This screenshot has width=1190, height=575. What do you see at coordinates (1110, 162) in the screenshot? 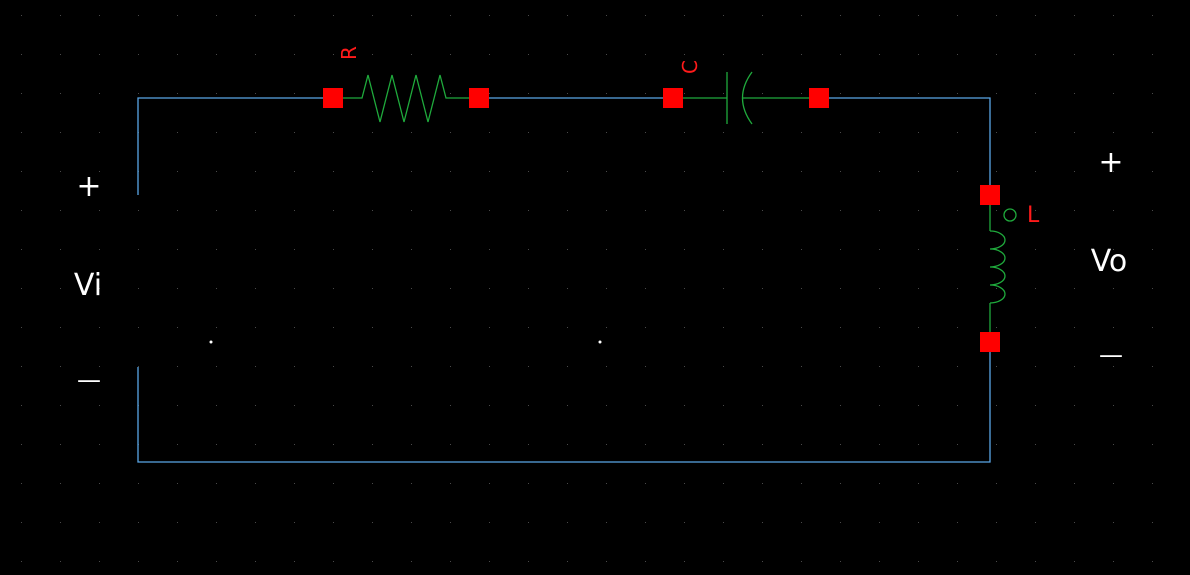
I see `output-plus-sign: +` at bounding box center [1110, 162].